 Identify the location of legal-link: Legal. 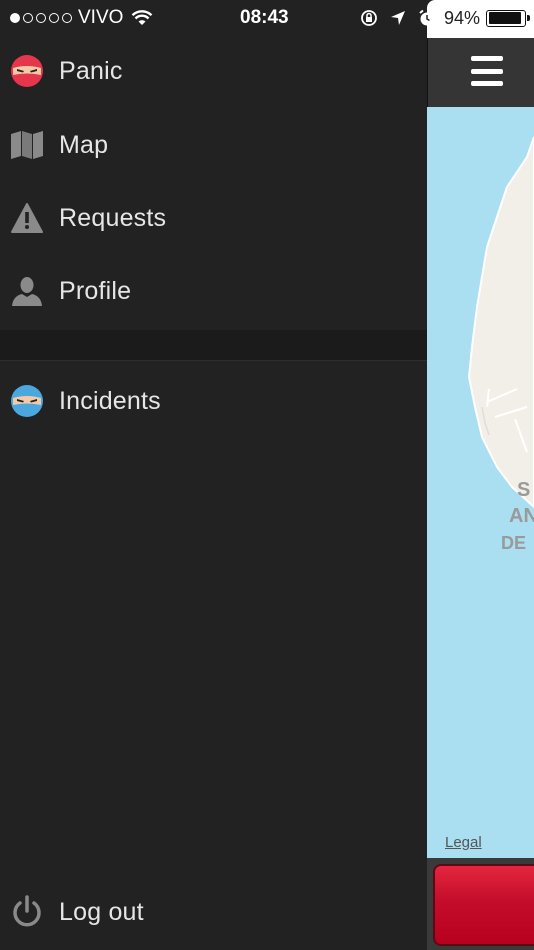
(463, 842).